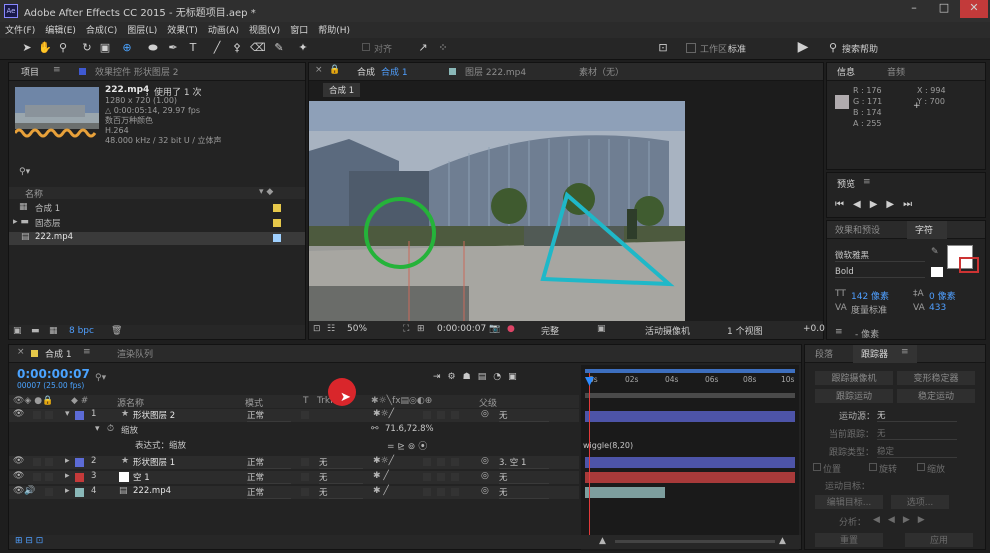 This screenshot has width=990, height=553. What do you see at coordinates (427, 477) in the screenshot?
I see `fx-box` at bounding box center [427, 477].